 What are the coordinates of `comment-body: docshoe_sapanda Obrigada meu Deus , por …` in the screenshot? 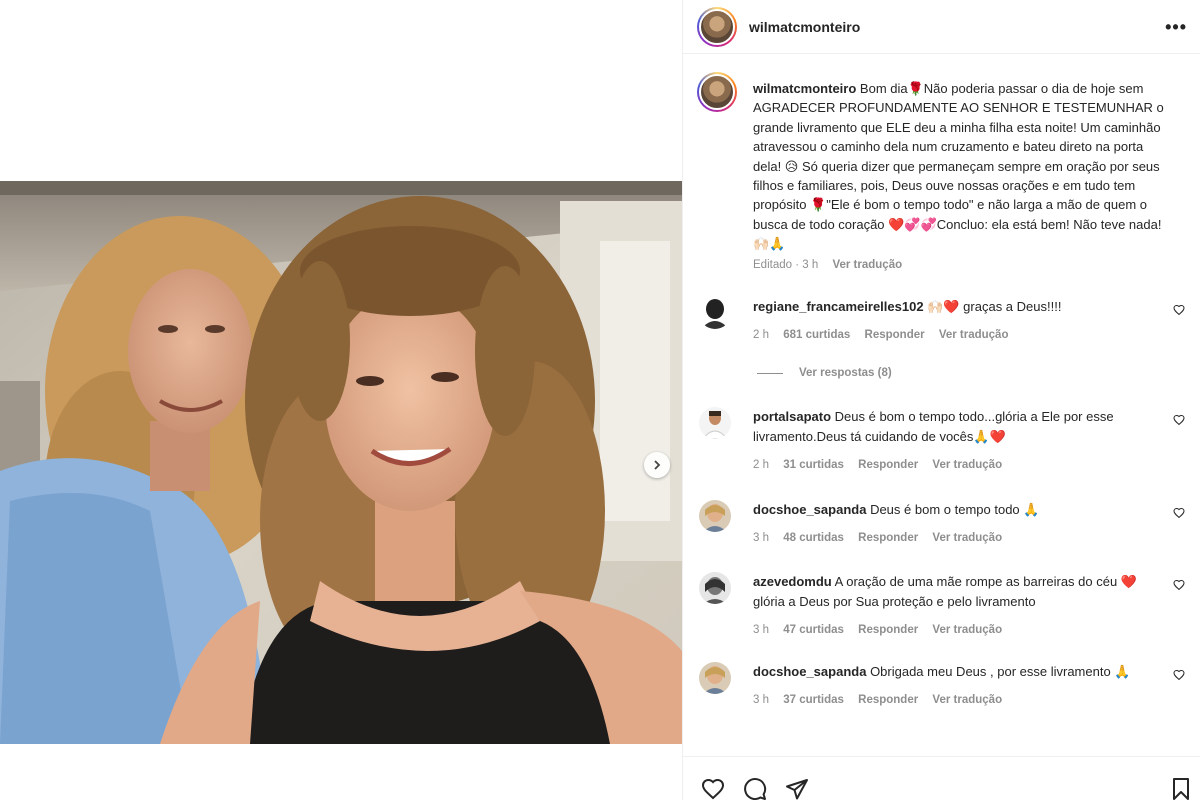 It's located at (960, 686).